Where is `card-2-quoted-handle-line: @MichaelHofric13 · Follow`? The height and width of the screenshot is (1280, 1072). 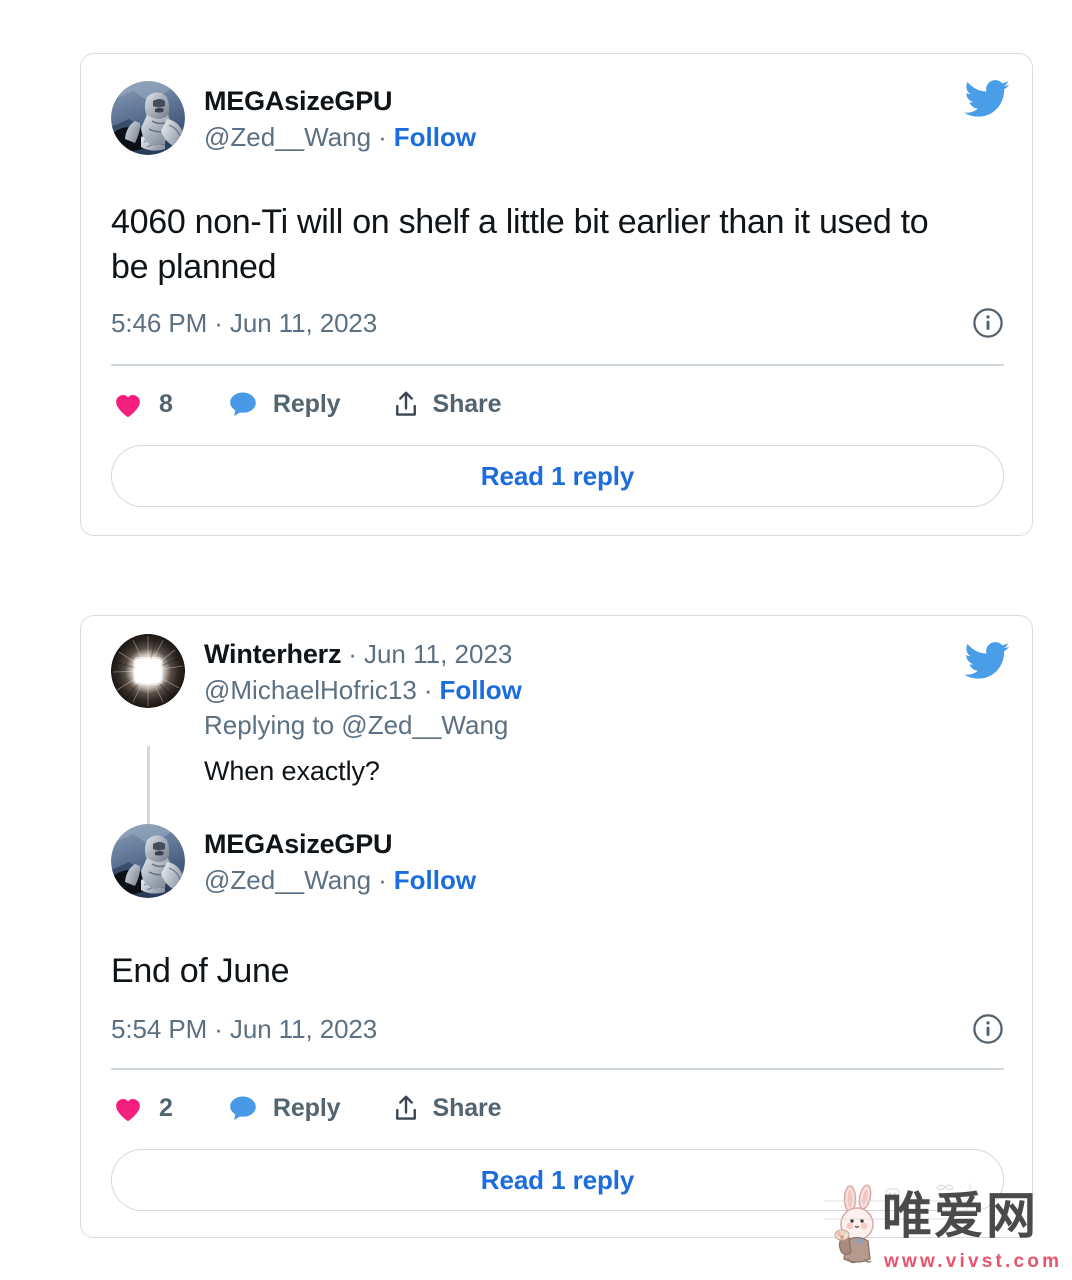 card-2-quoted-handle-line: @MichaelHofric13 · Follow is located at coordinates (363, 690).